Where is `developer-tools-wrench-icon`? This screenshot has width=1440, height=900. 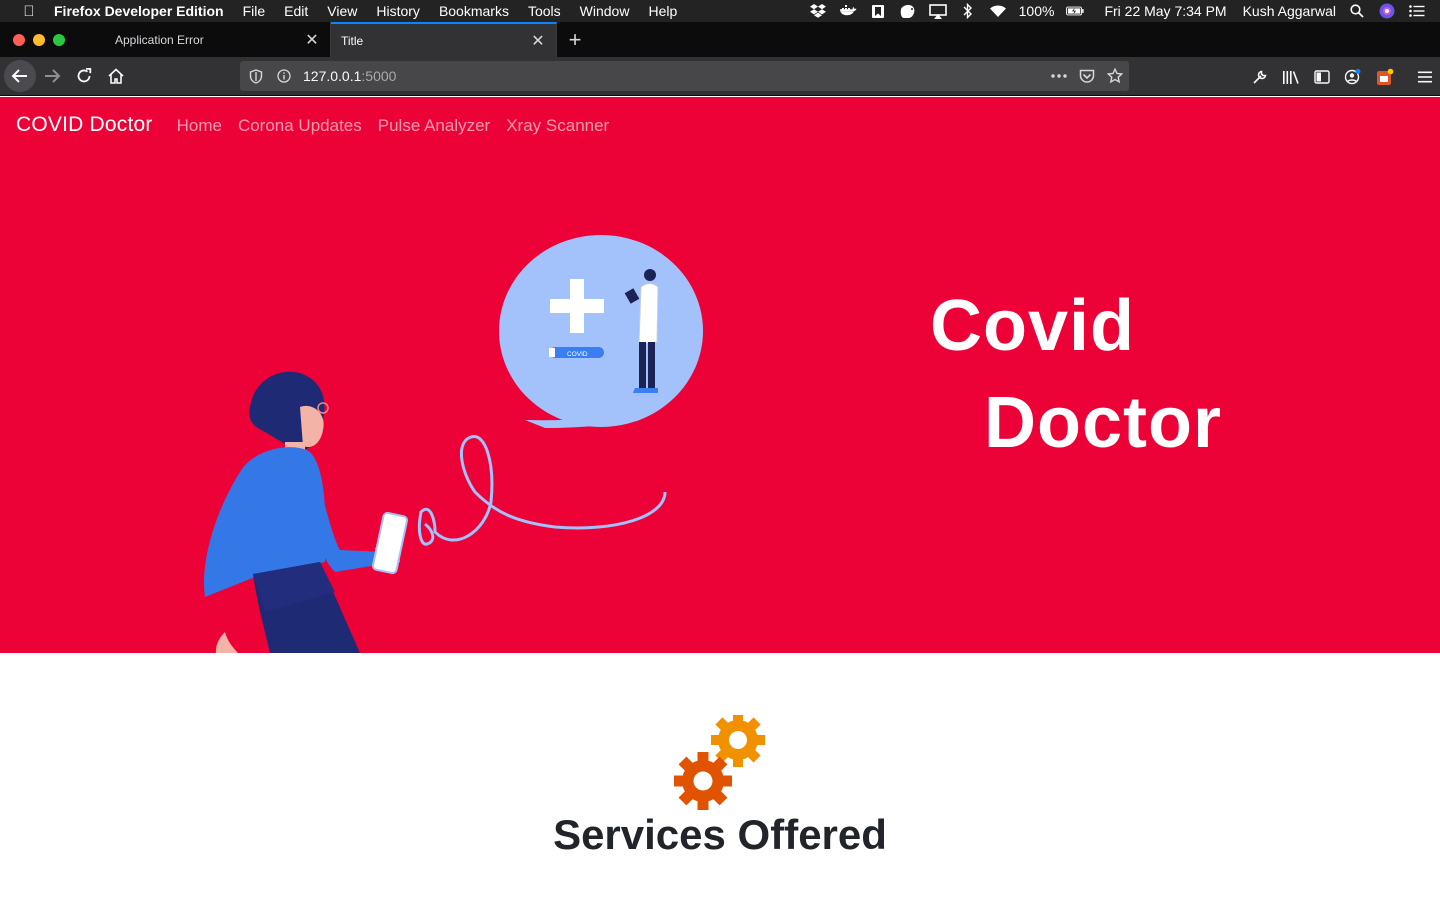
developer-tools-wrench-icon is located at coordinates (1260, 77).